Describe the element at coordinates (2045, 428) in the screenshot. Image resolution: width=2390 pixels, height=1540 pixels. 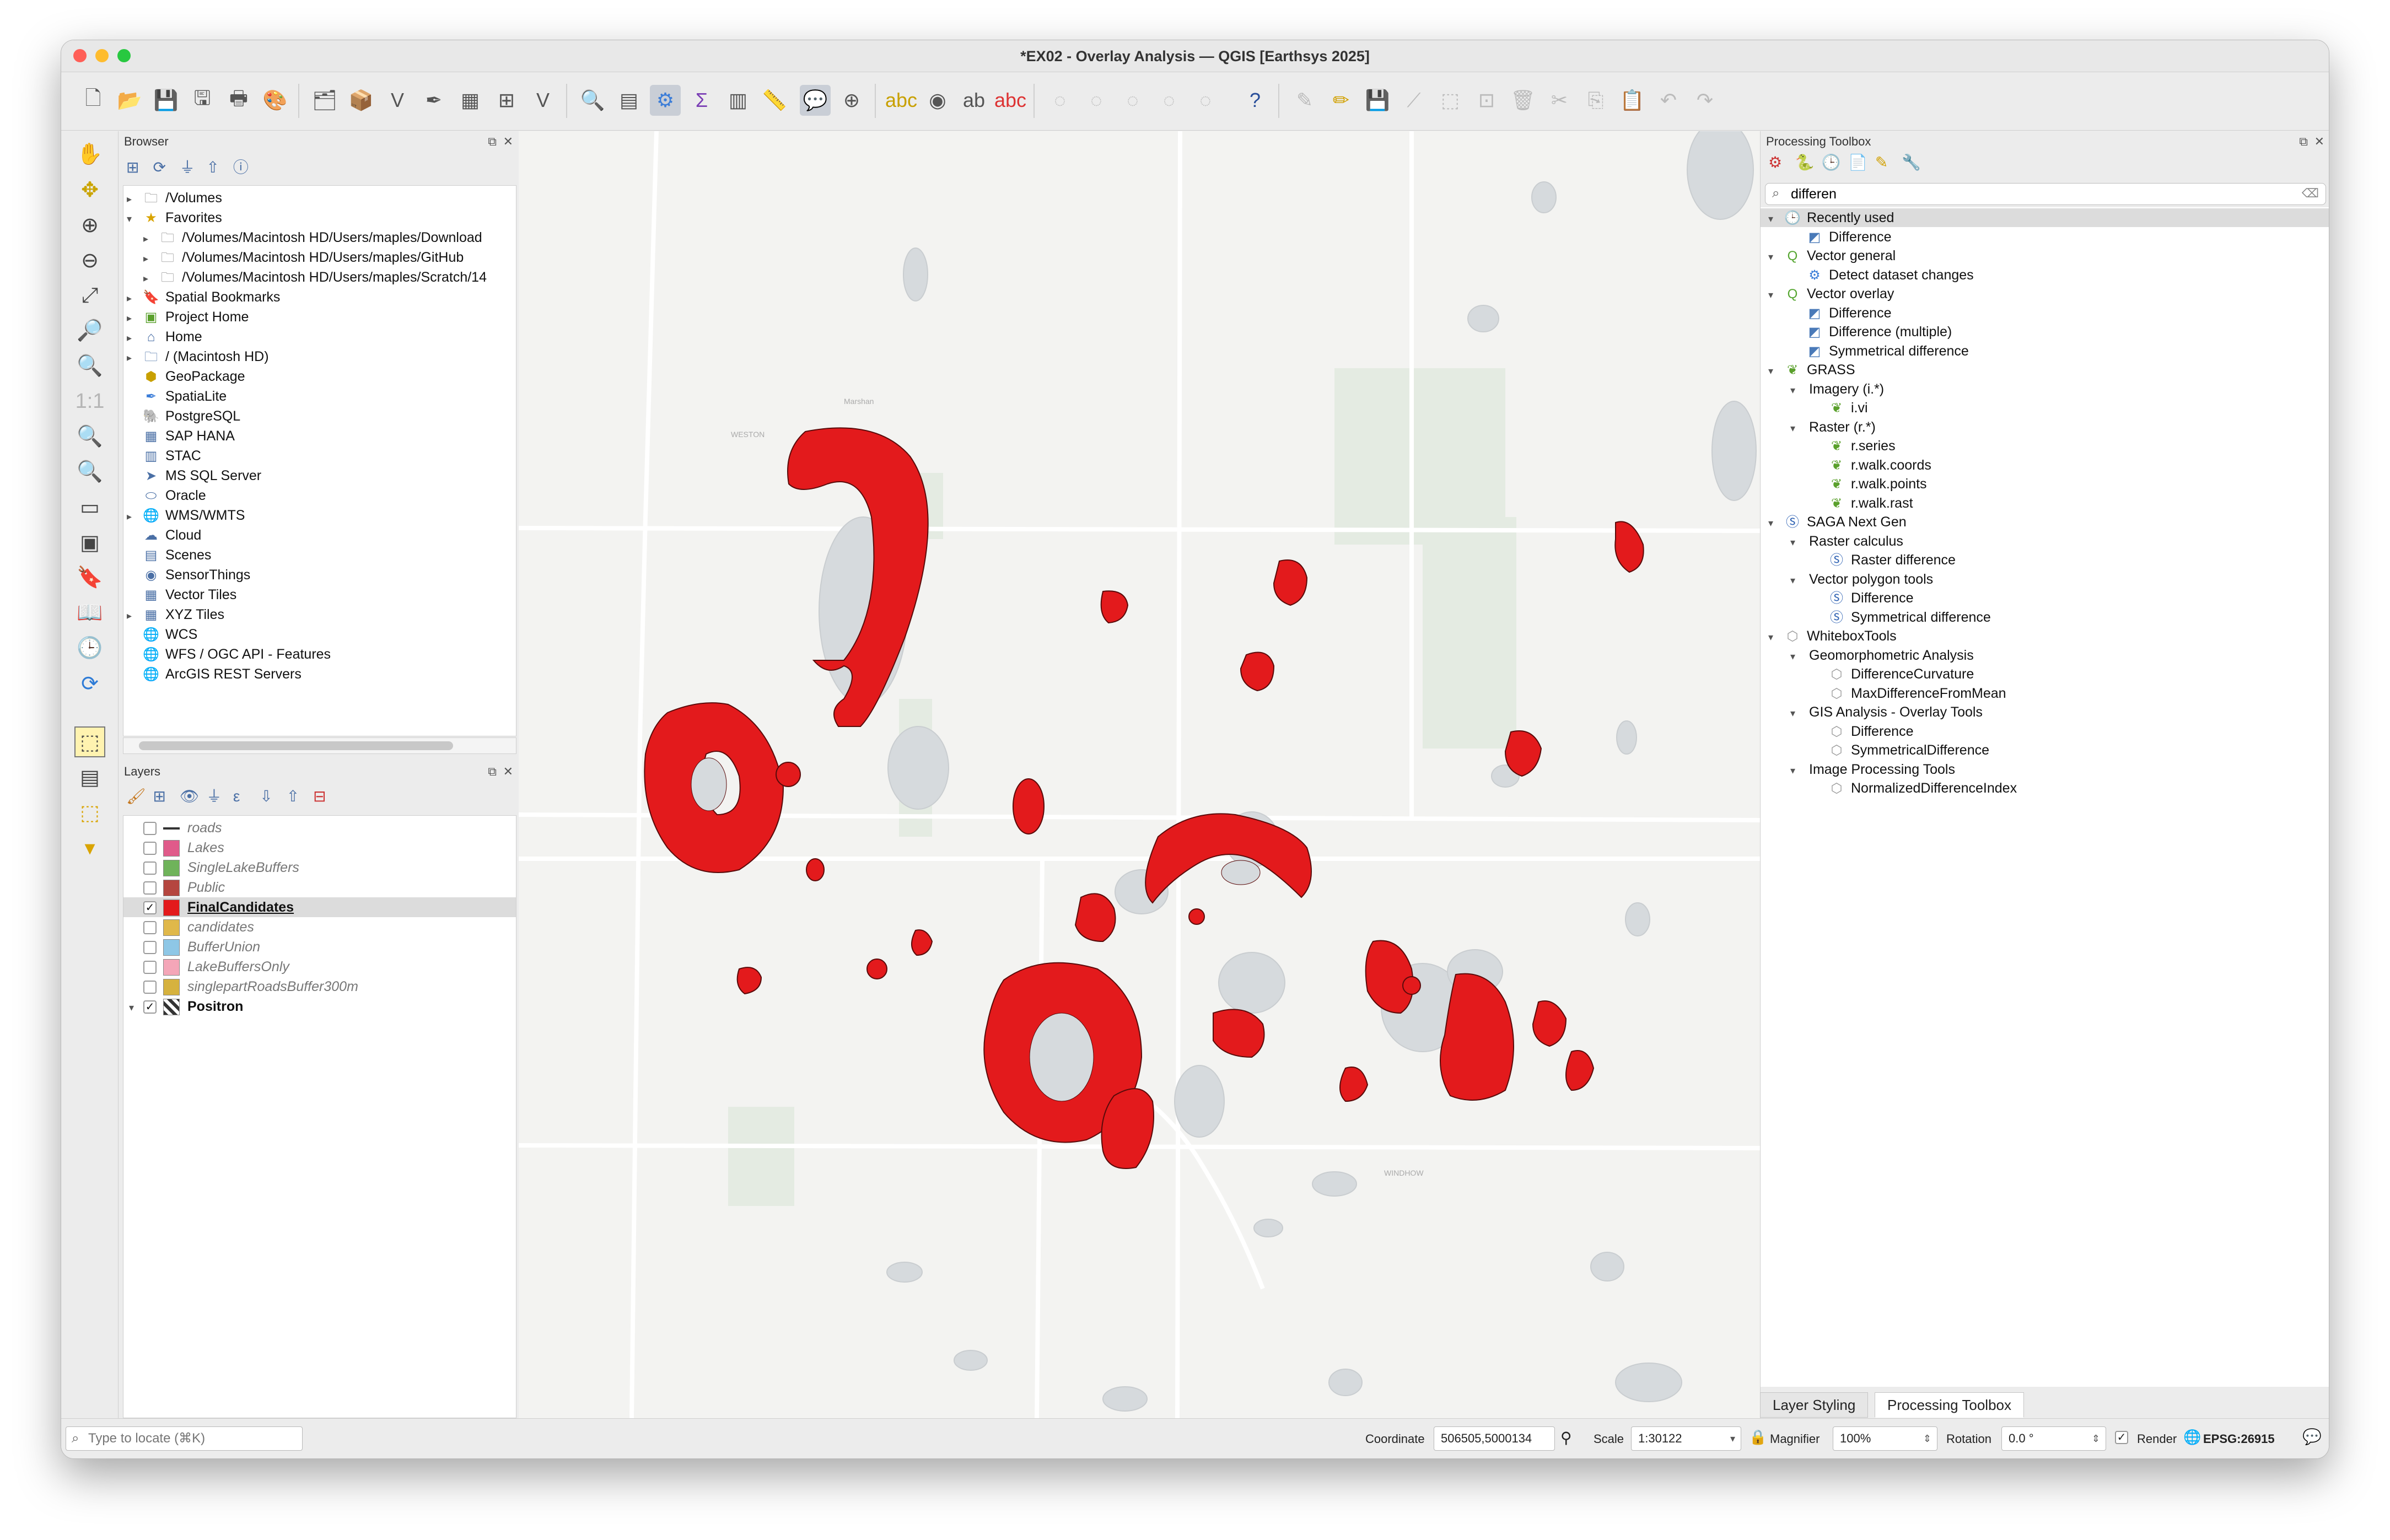
I see `processing-item: ▾ Raster (r.*)` at that location.